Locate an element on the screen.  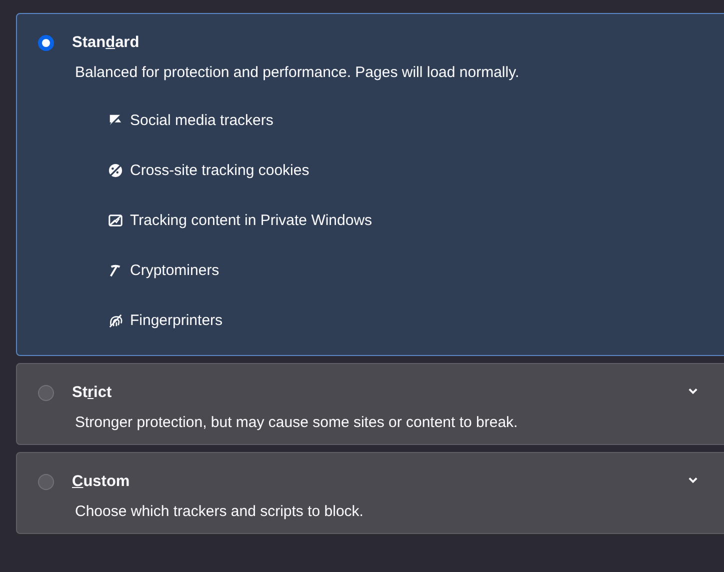
cookie-icon is located at coordinates (115, 170).